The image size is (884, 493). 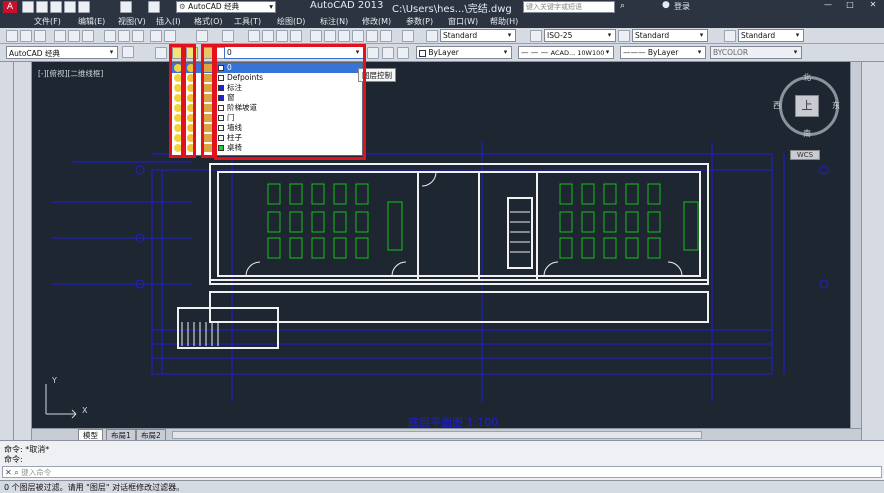 I want to click on maximize-button: □, so click(x=850, y=6).